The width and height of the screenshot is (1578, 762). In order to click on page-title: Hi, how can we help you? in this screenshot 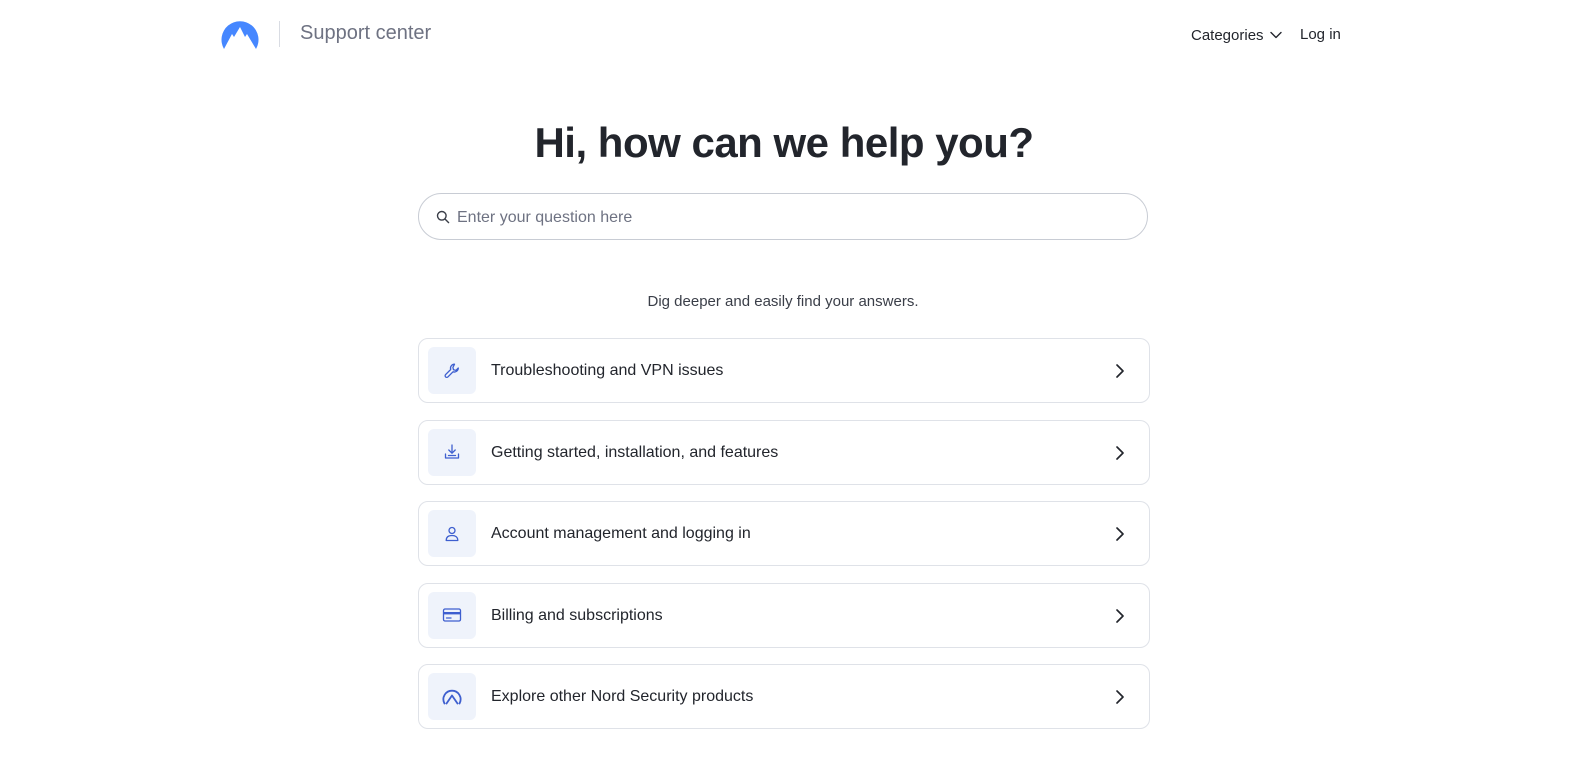, I will do `click(784, 142)`.